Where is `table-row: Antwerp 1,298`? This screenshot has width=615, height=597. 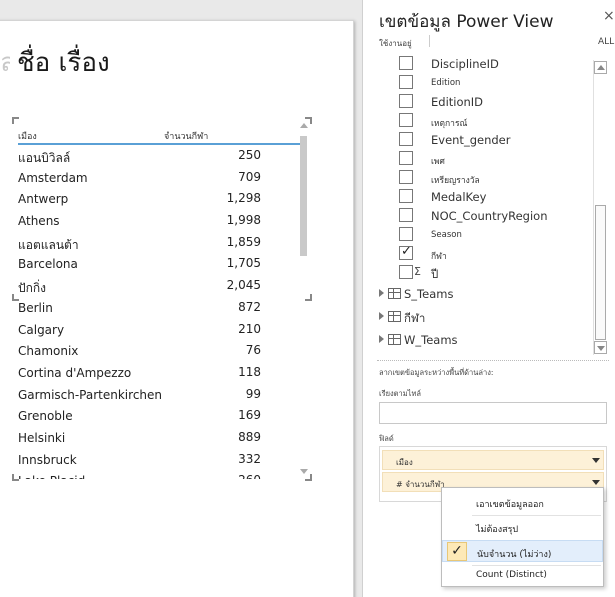
table-row: Antwerp 1,298 is located at coordinates (159, 200).